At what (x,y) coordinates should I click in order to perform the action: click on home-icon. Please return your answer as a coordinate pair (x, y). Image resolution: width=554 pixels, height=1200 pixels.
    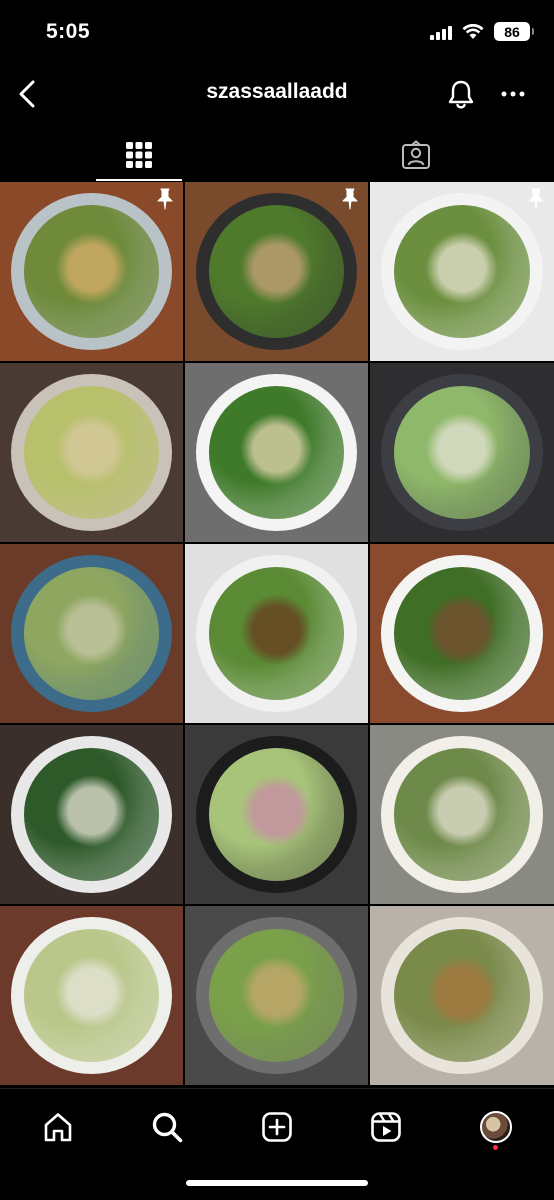
    Looking at the image, I should click on (58, 1127).